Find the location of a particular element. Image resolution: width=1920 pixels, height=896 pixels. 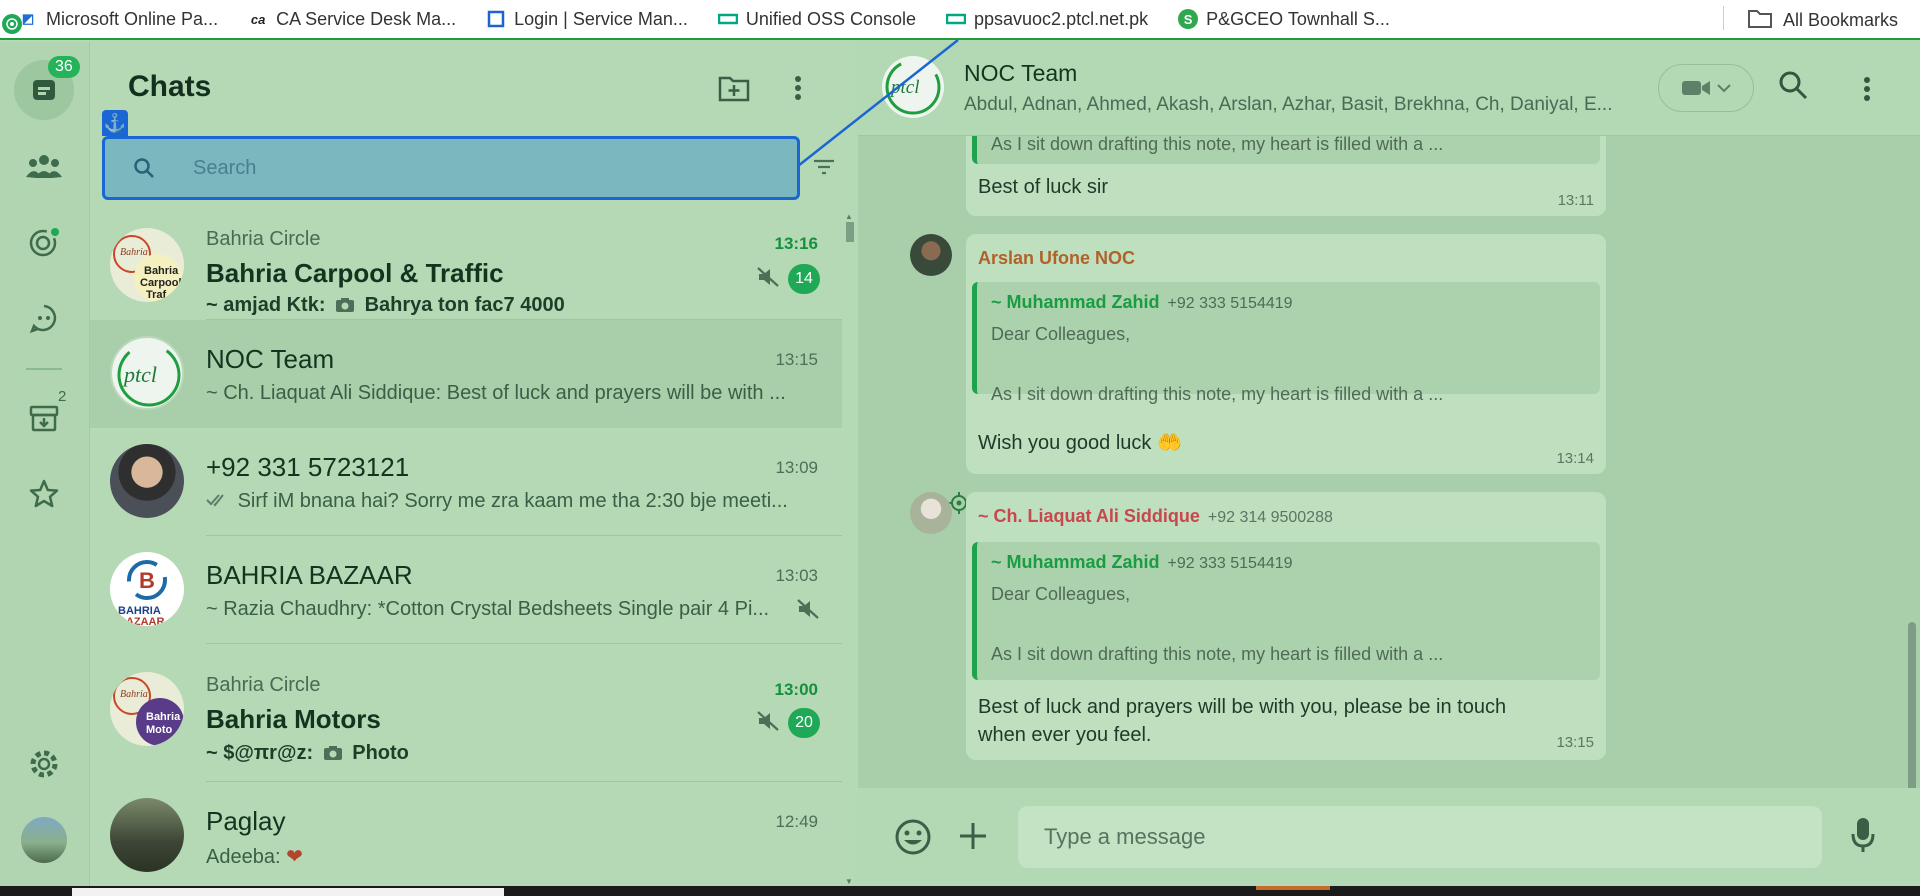

message-input is located at coordinates (1420, 837).